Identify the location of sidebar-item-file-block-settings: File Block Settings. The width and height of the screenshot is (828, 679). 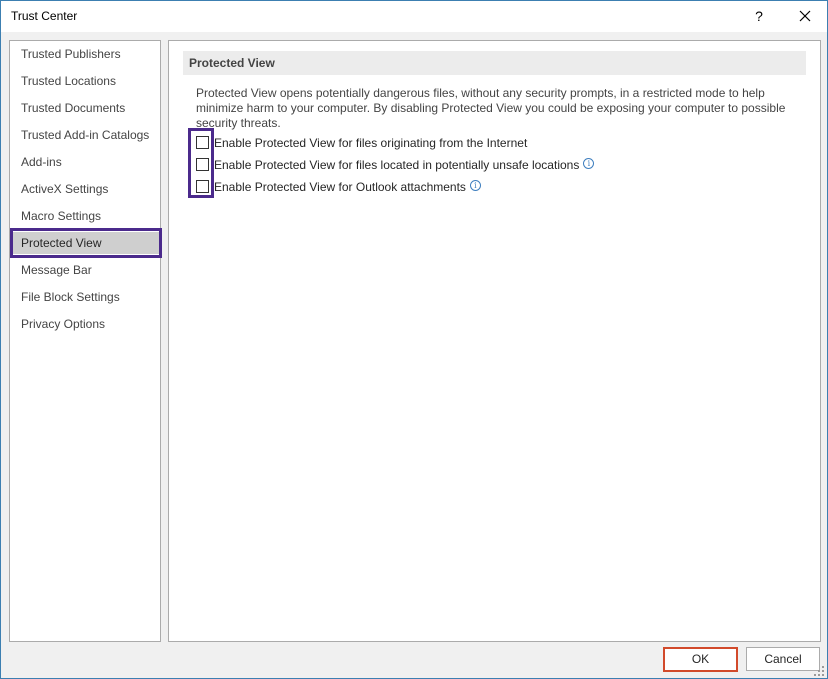
(85, 297).